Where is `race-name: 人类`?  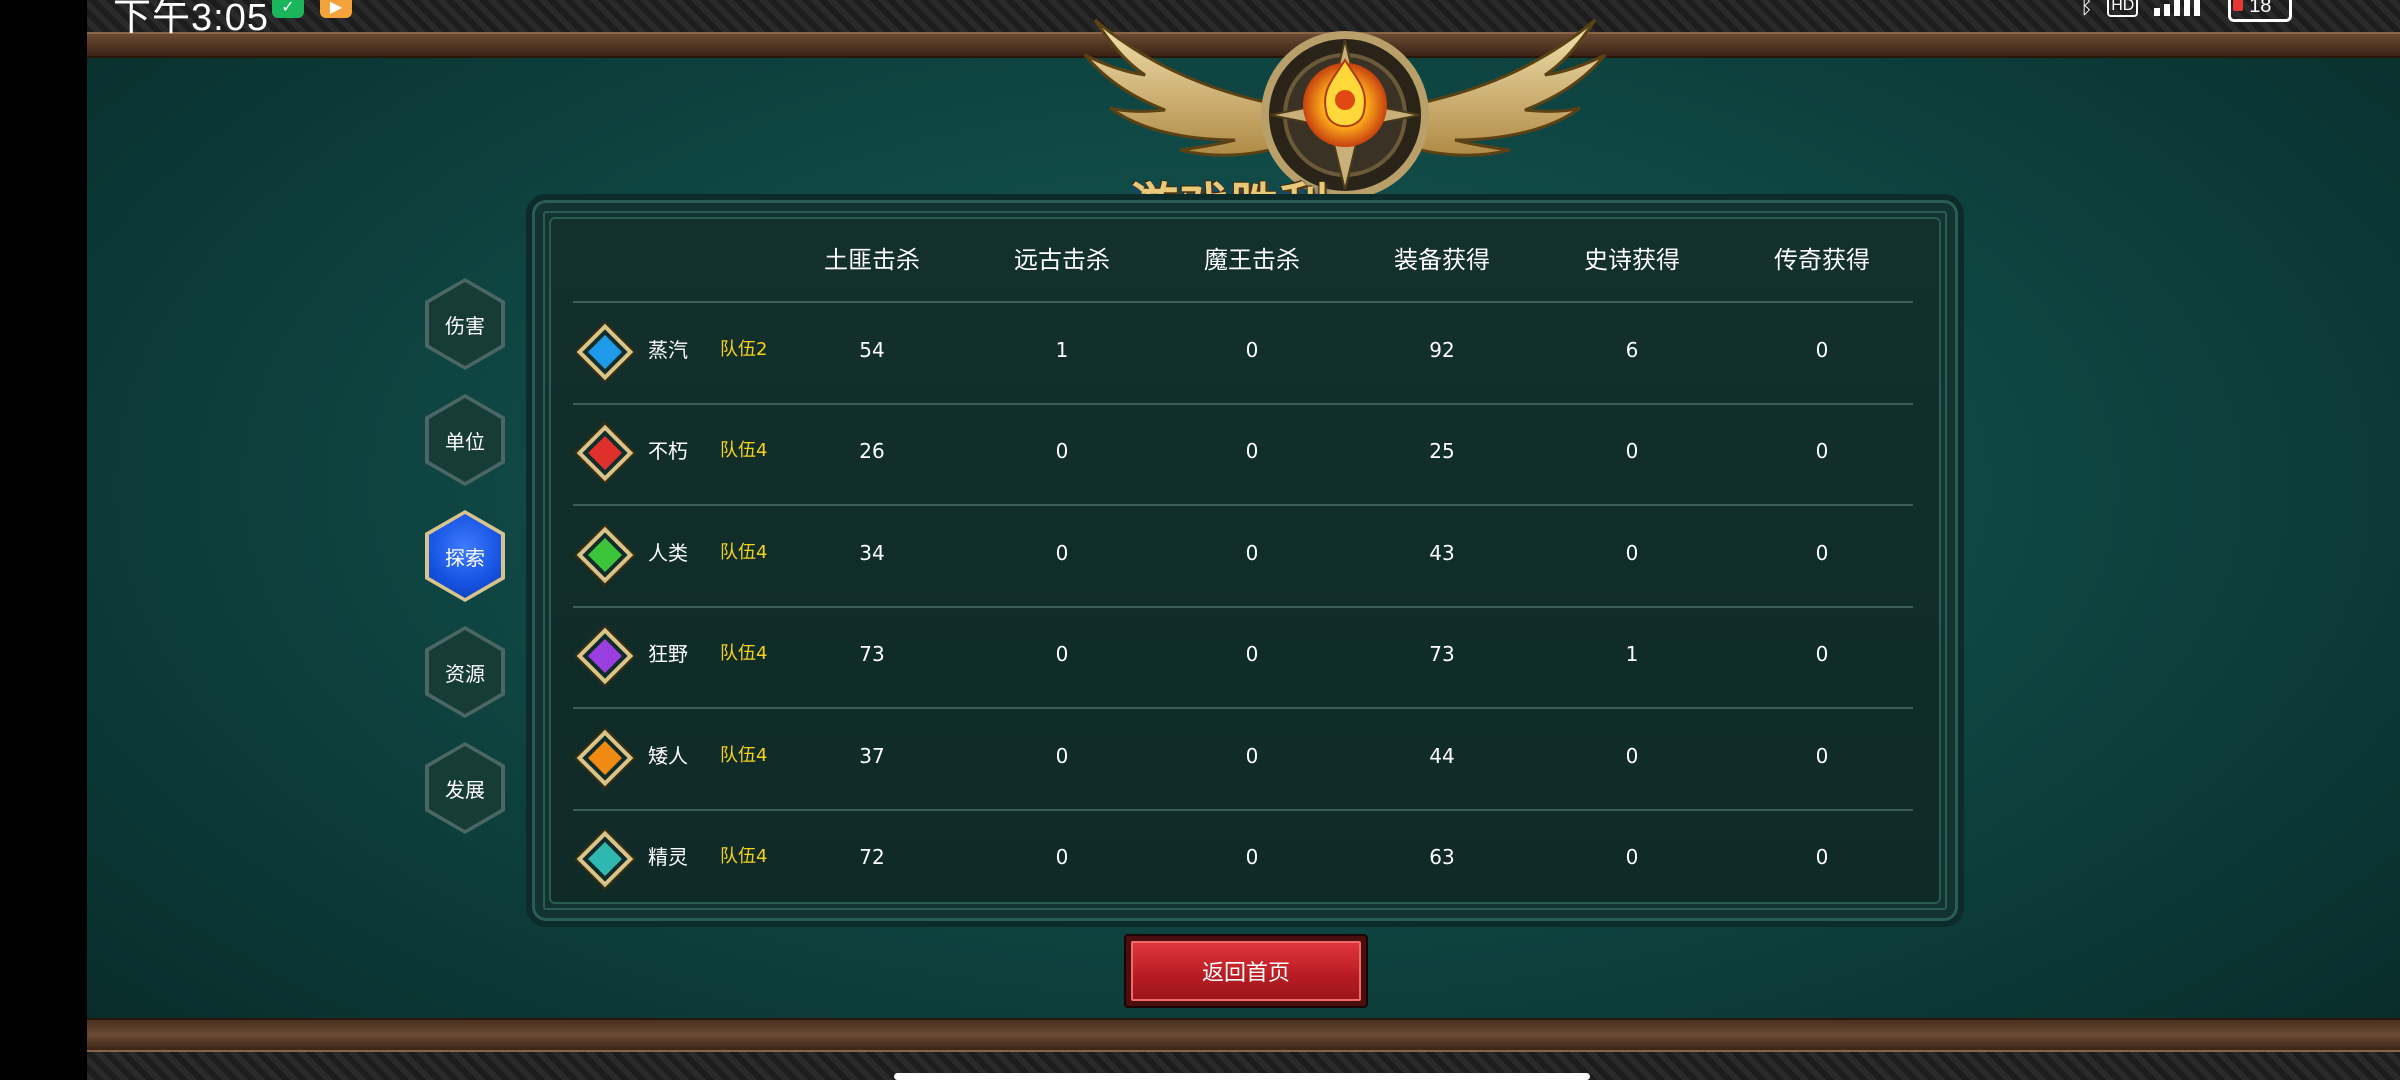
race-name: 人类 is located at coordinates (668, 553).